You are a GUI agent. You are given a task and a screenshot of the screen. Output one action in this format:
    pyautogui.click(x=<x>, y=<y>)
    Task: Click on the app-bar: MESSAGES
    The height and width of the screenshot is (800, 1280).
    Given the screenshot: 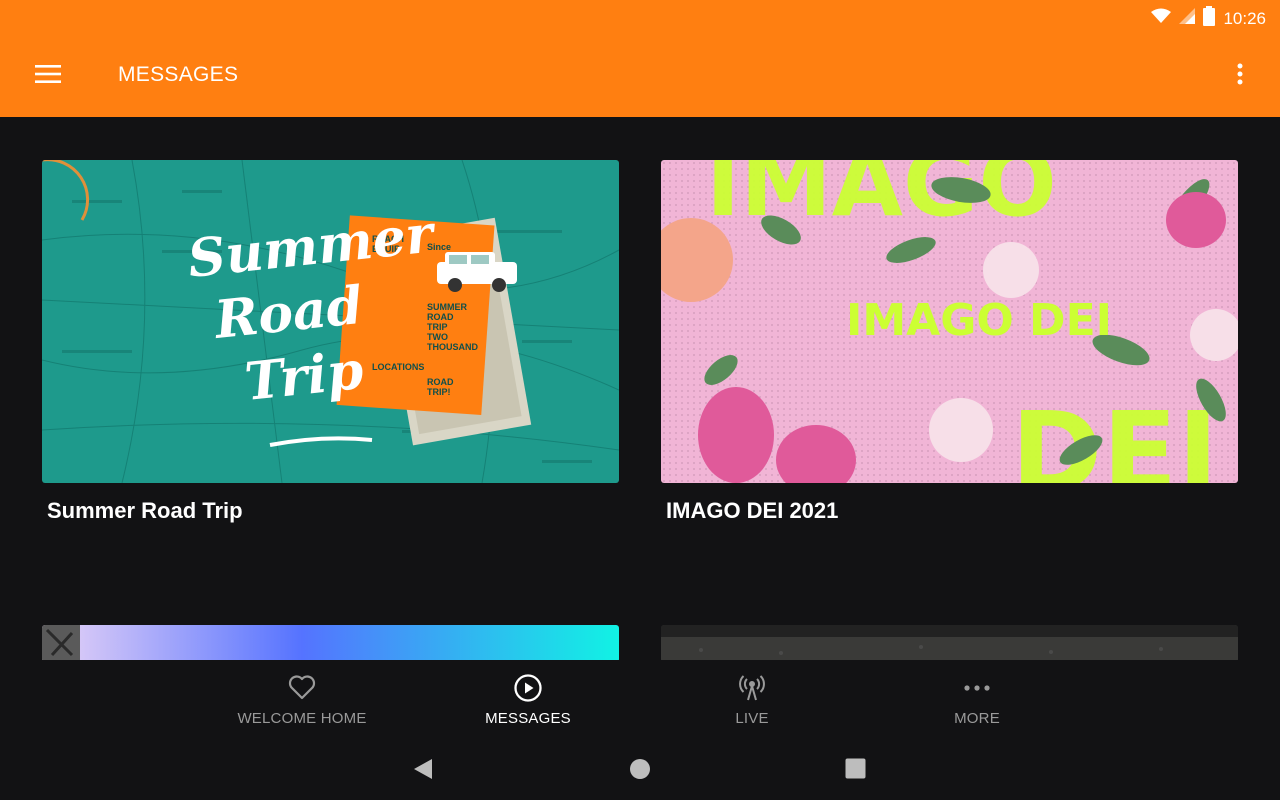 What is the action you would take?
    pyautogui.click(x=640, y=75)
    